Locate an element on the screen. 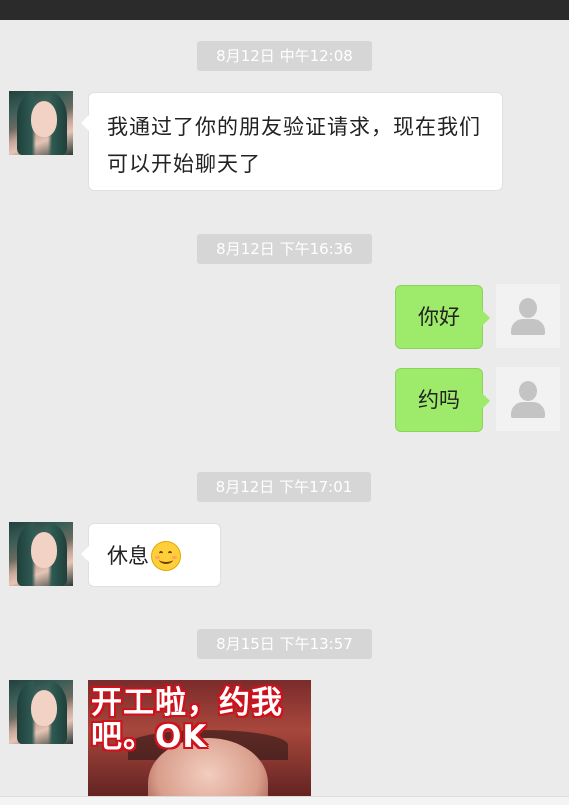  status-bar is located at coordinates (284, 10).